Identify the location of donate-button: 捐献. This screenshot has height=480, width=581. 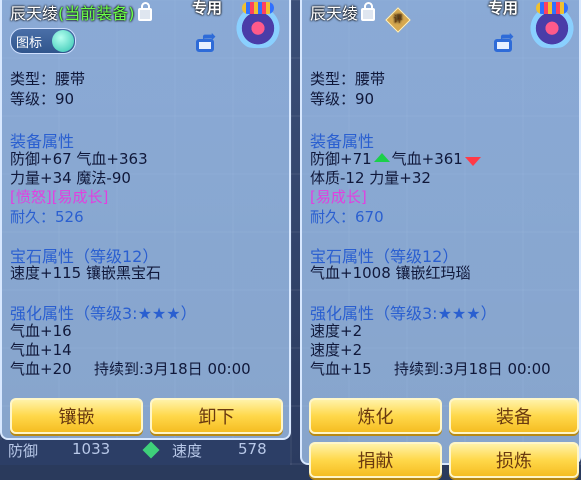
(375, 460).